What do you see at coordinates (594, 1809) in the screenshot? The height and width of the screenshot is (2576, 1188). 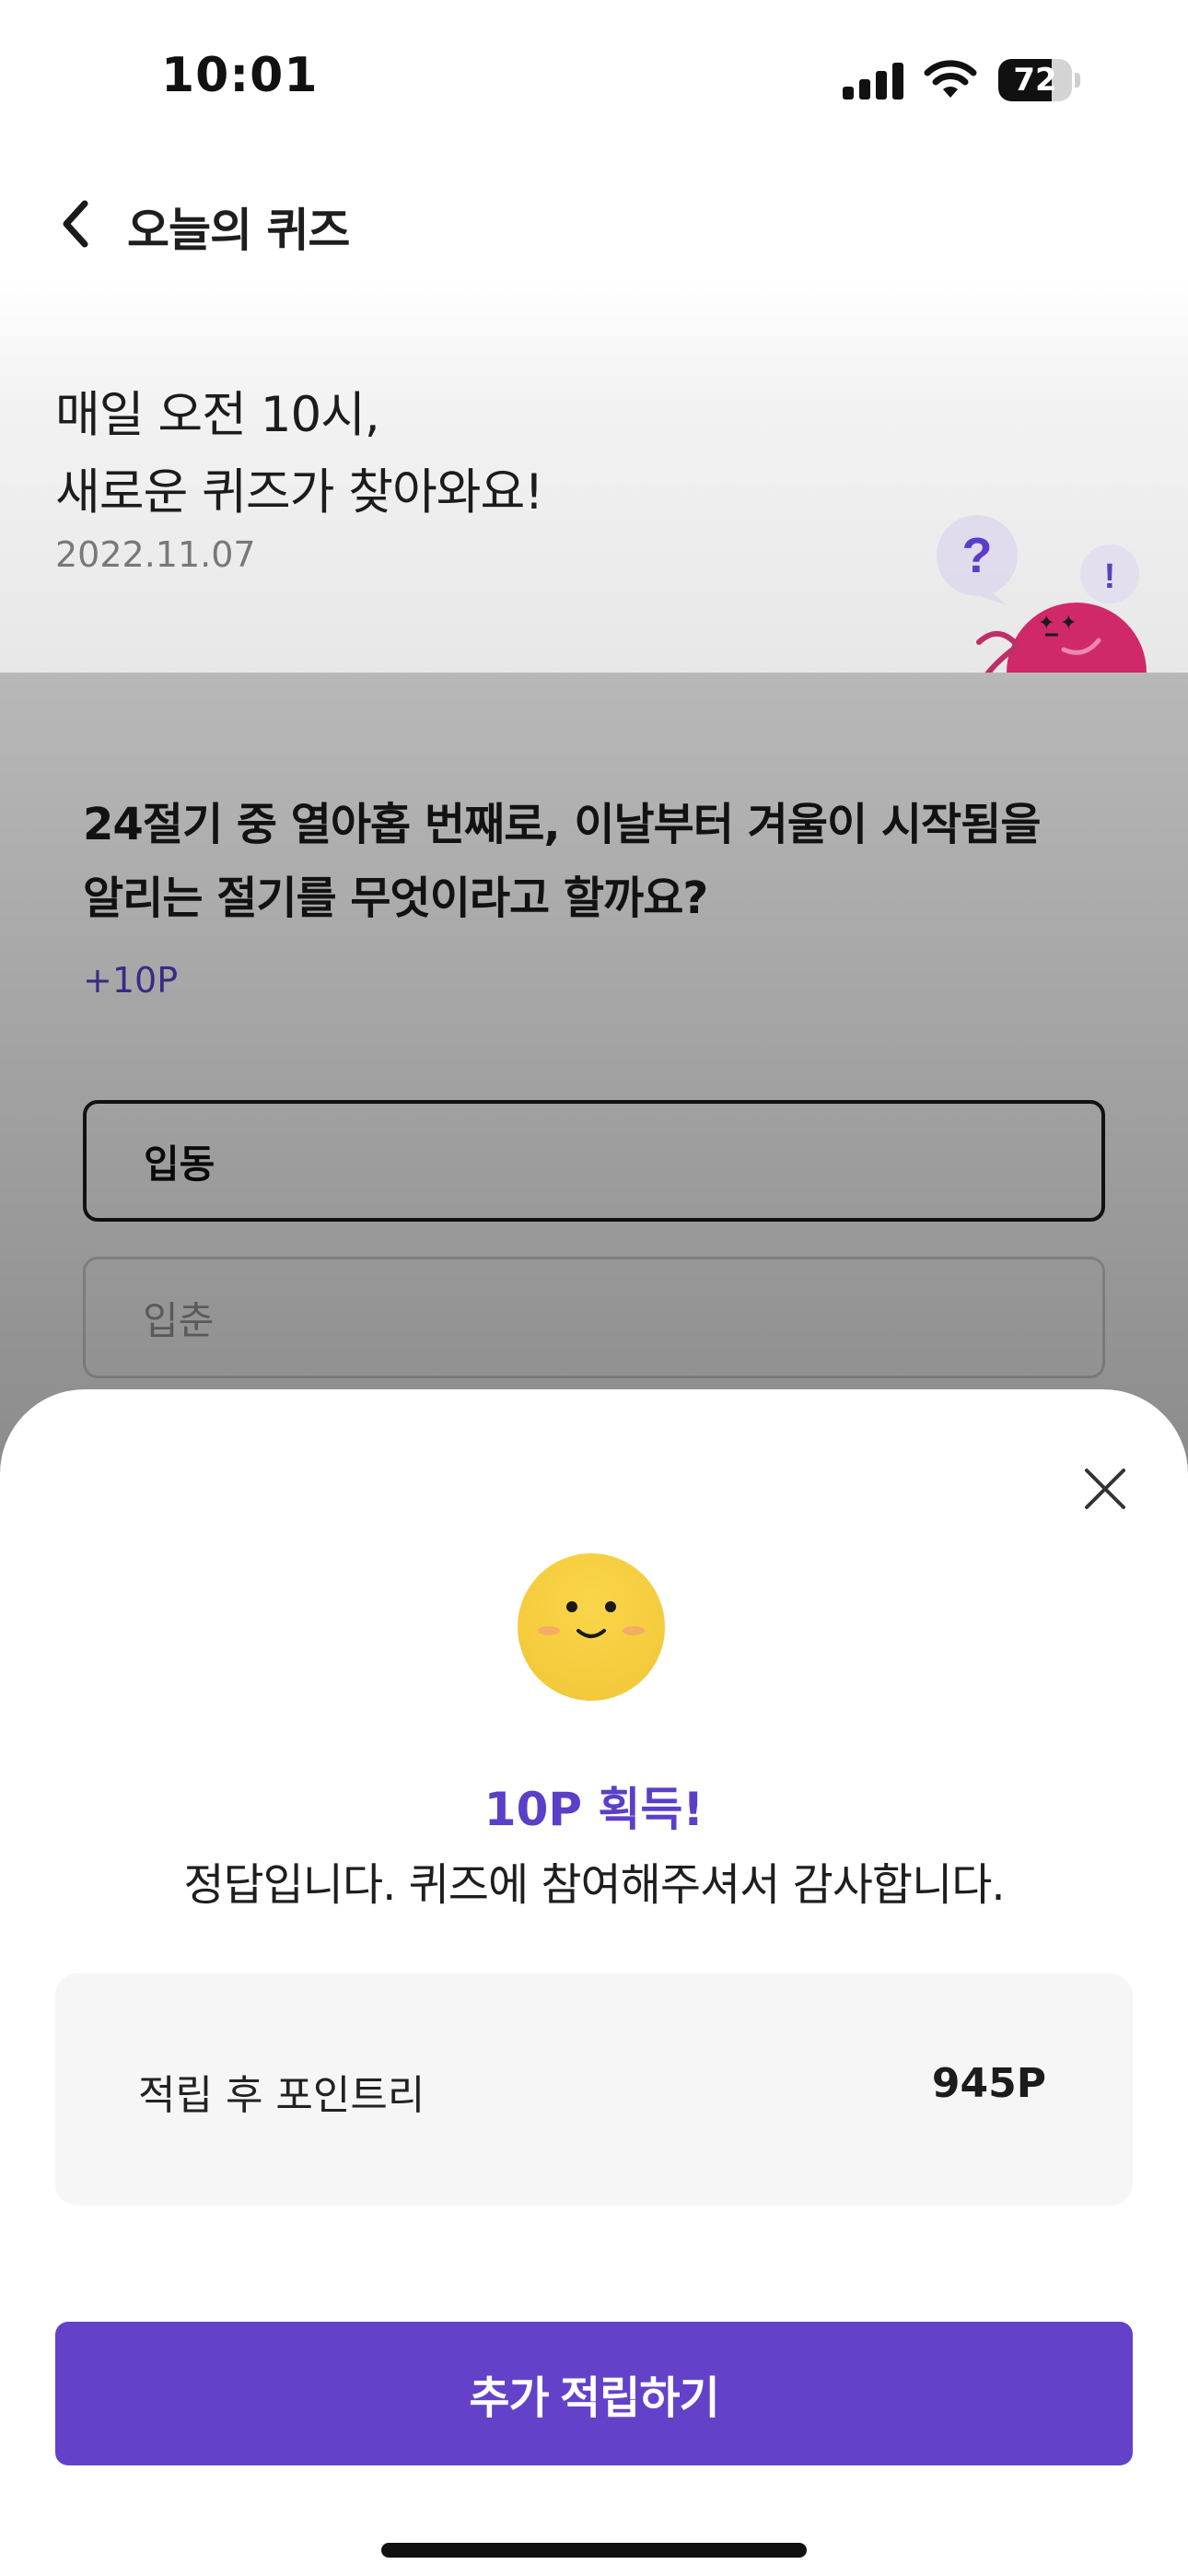 I see `reward-title: 10P 획득!` at bounding box center [594, 1809].